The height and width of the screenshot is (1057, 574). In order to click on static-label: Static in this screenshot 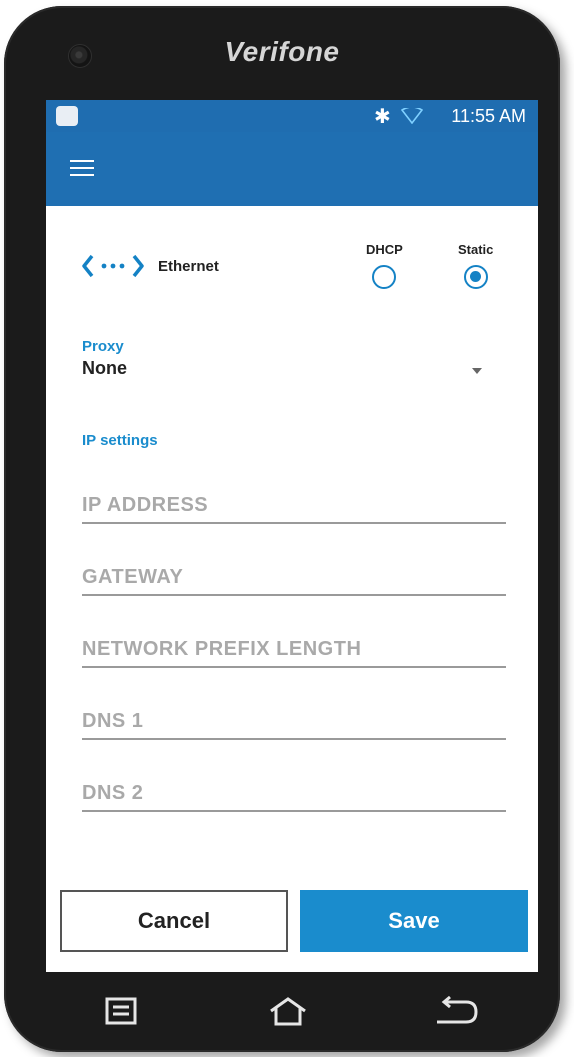, I will do `click(476, 249)`.